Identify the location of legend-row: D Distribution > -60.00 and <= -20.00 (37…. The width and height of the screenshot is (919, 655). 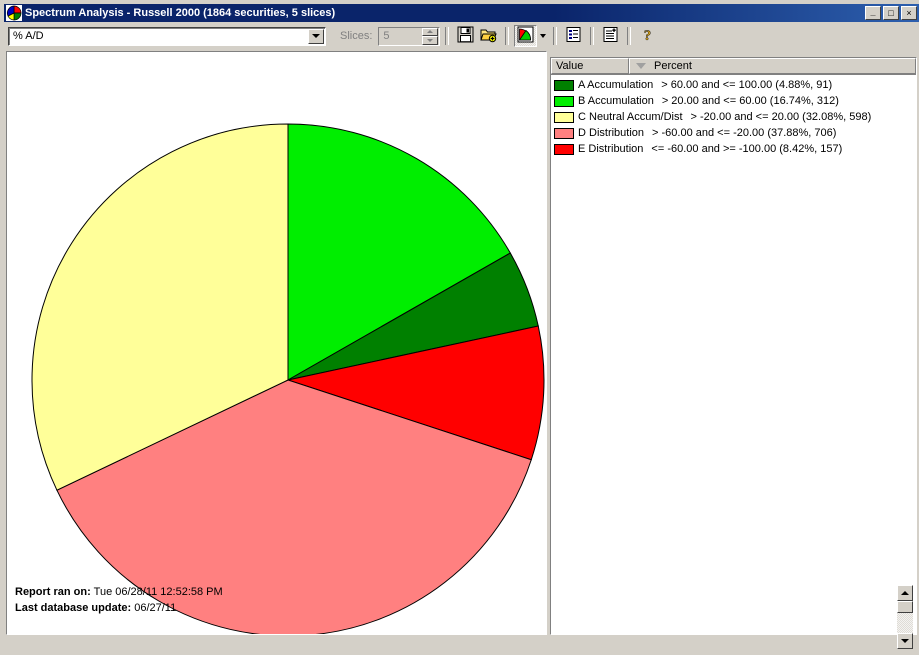
(733, 133).